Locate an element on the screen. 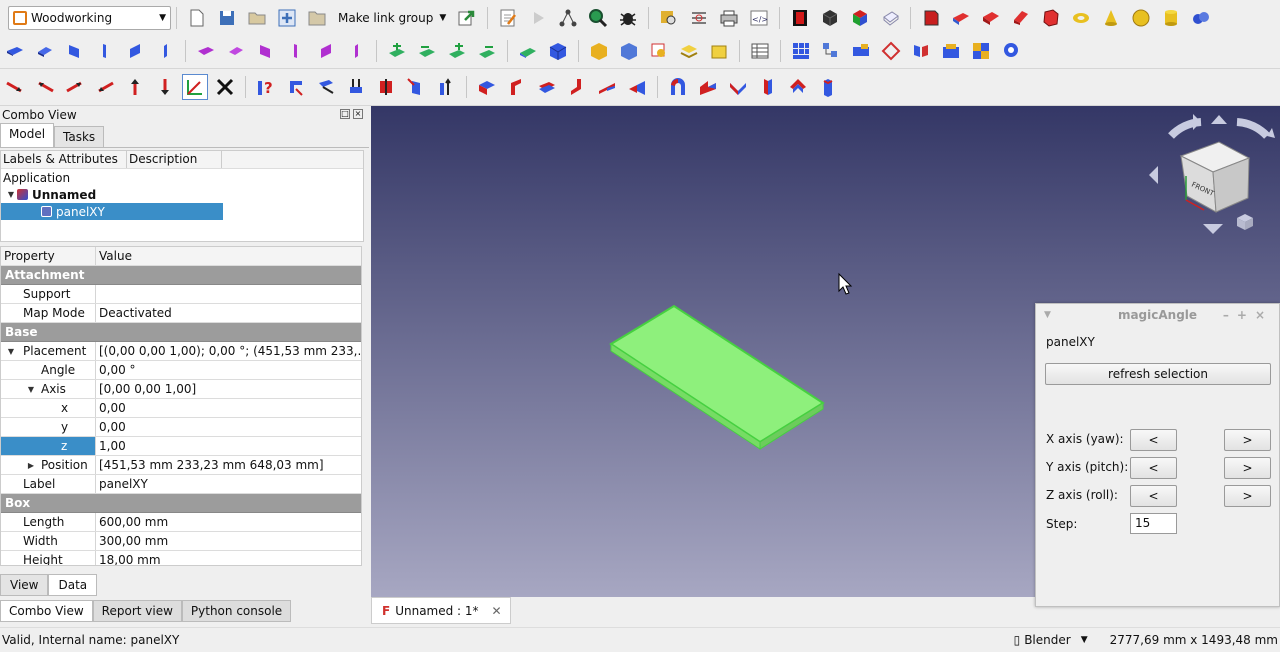 Image resolution: width=1280 pixels, height=652 pixels. arrow-down-right-icon is located at coordinates (15, 87).